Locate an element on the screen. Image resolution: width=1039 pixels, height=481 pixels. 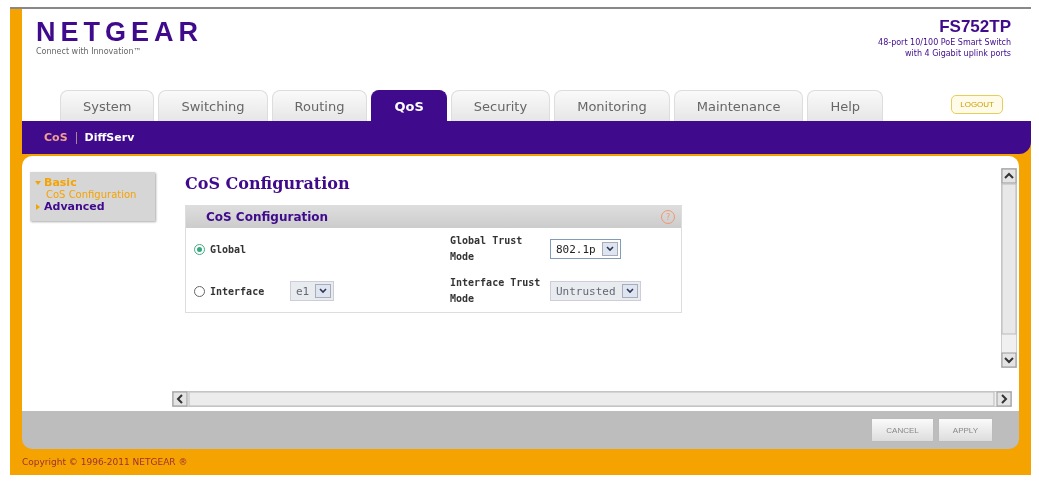
page-title: CoS Configuration is located at coordinates (268, 183).